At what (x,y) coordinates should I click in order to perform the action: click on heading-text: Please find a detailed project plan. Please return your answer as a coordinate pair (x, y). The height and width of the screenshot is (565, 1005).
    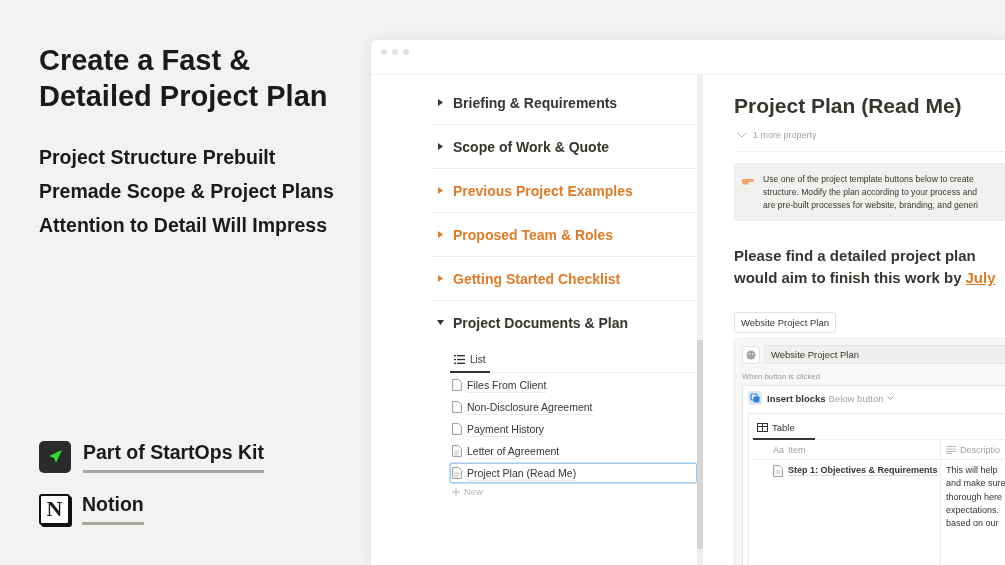
    Looking at the image, I should click on (855, 256).